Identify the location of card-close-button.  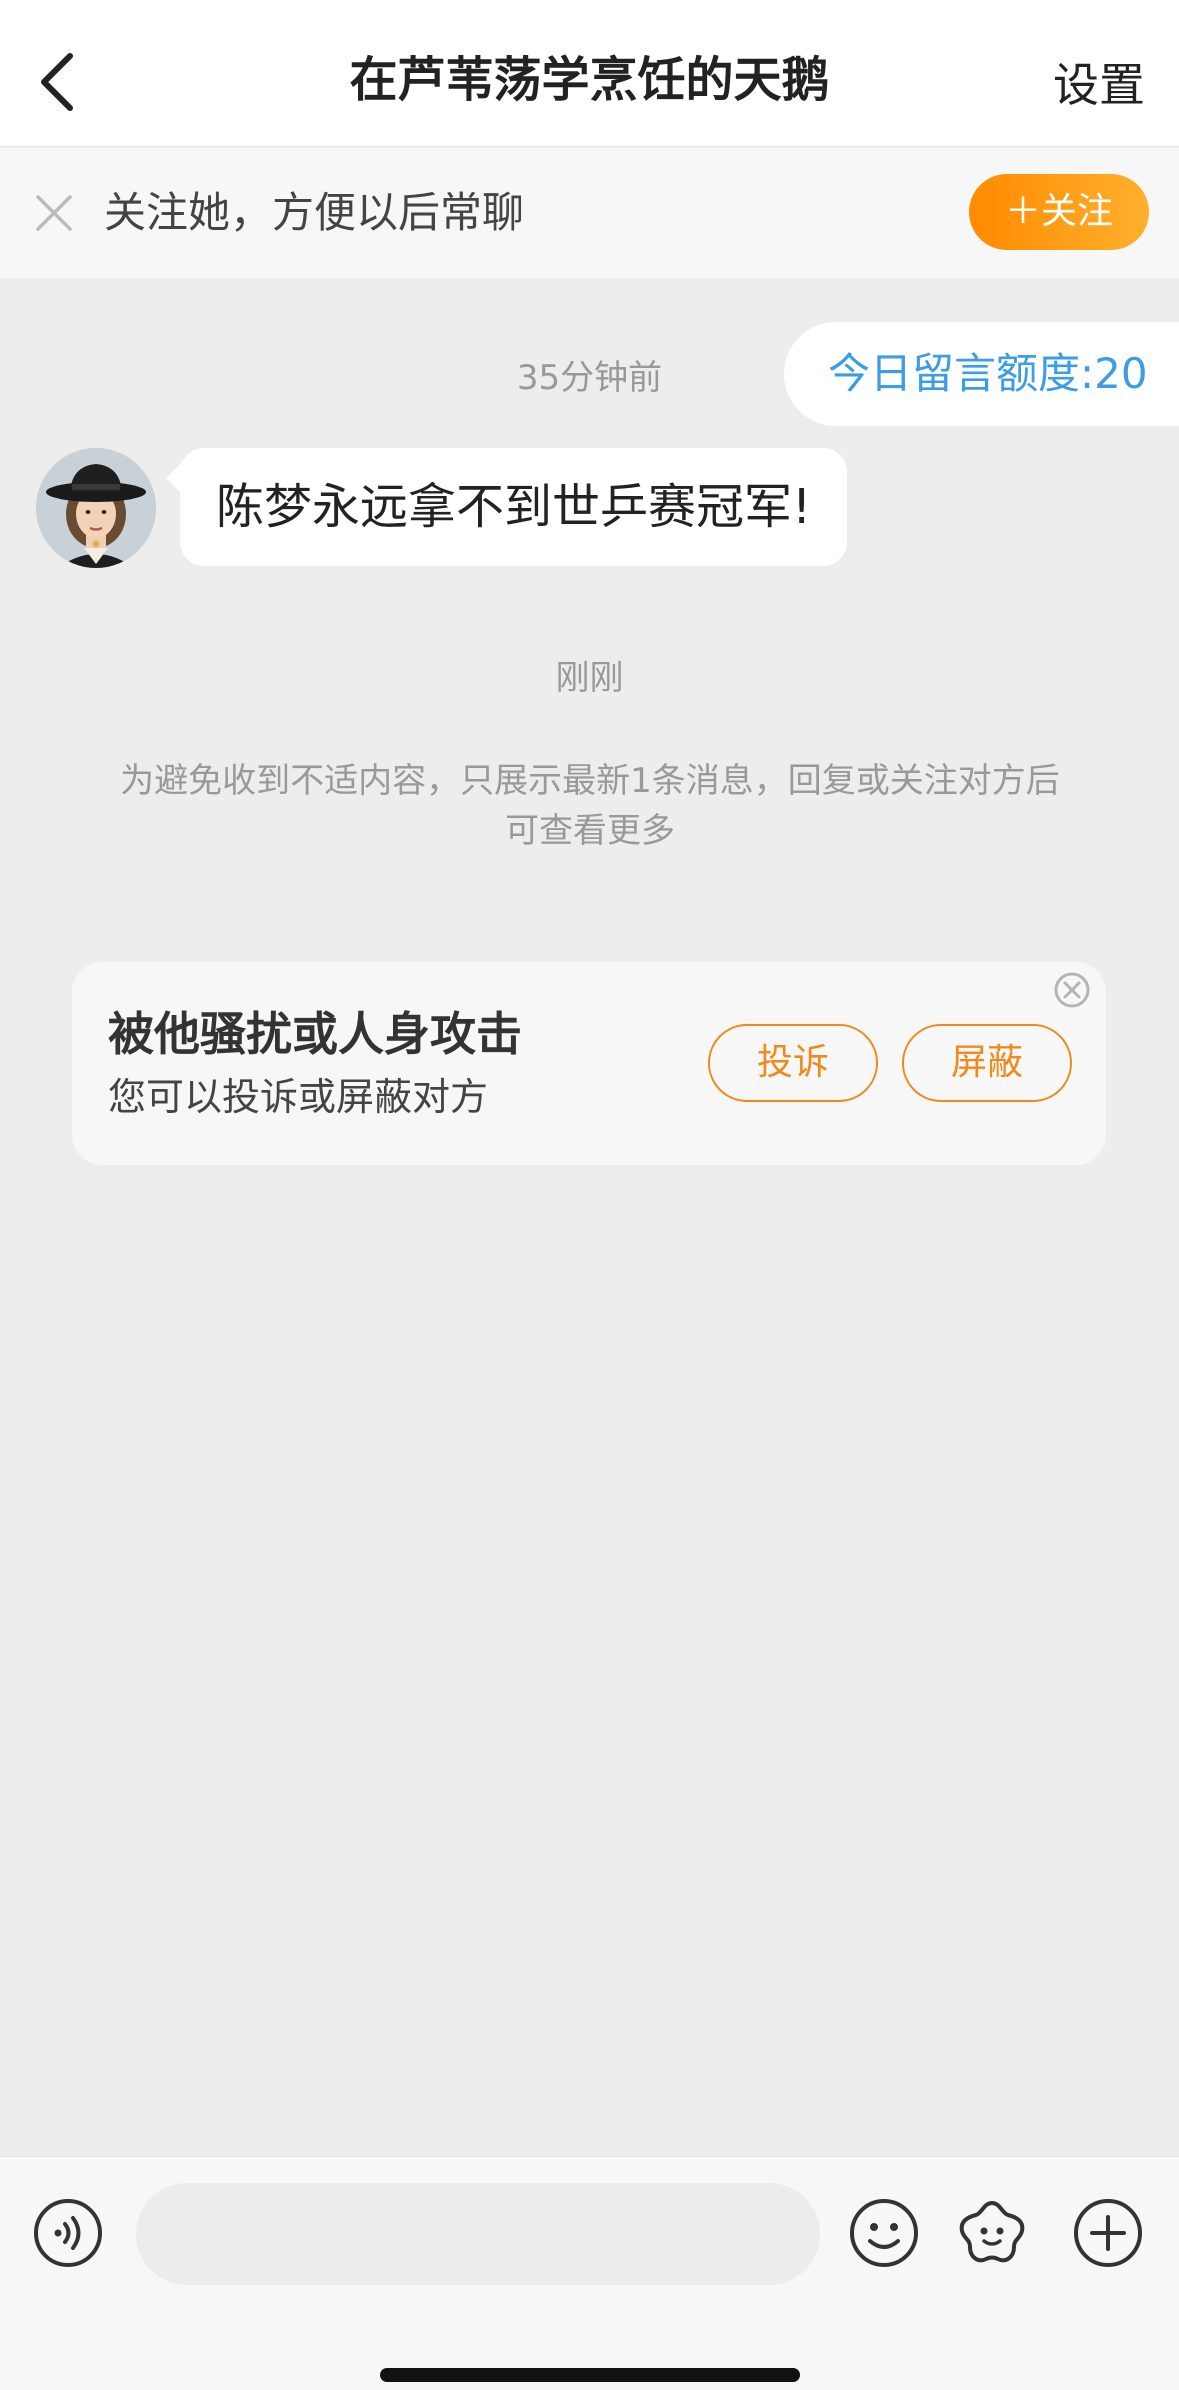
(1072, 990).